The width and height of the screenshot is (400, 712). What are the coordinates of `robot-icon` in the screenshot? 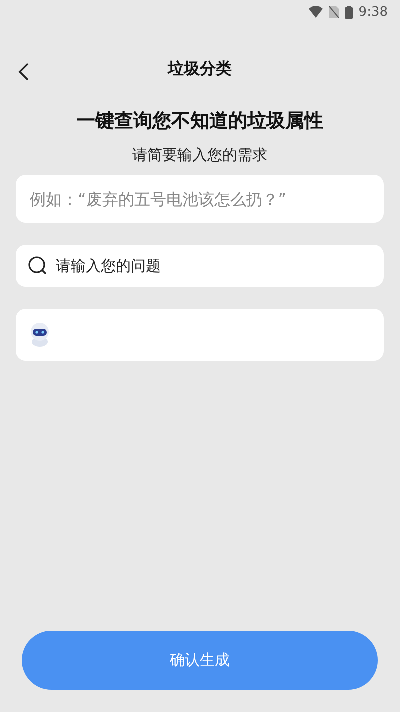 It's located at (40, 335).